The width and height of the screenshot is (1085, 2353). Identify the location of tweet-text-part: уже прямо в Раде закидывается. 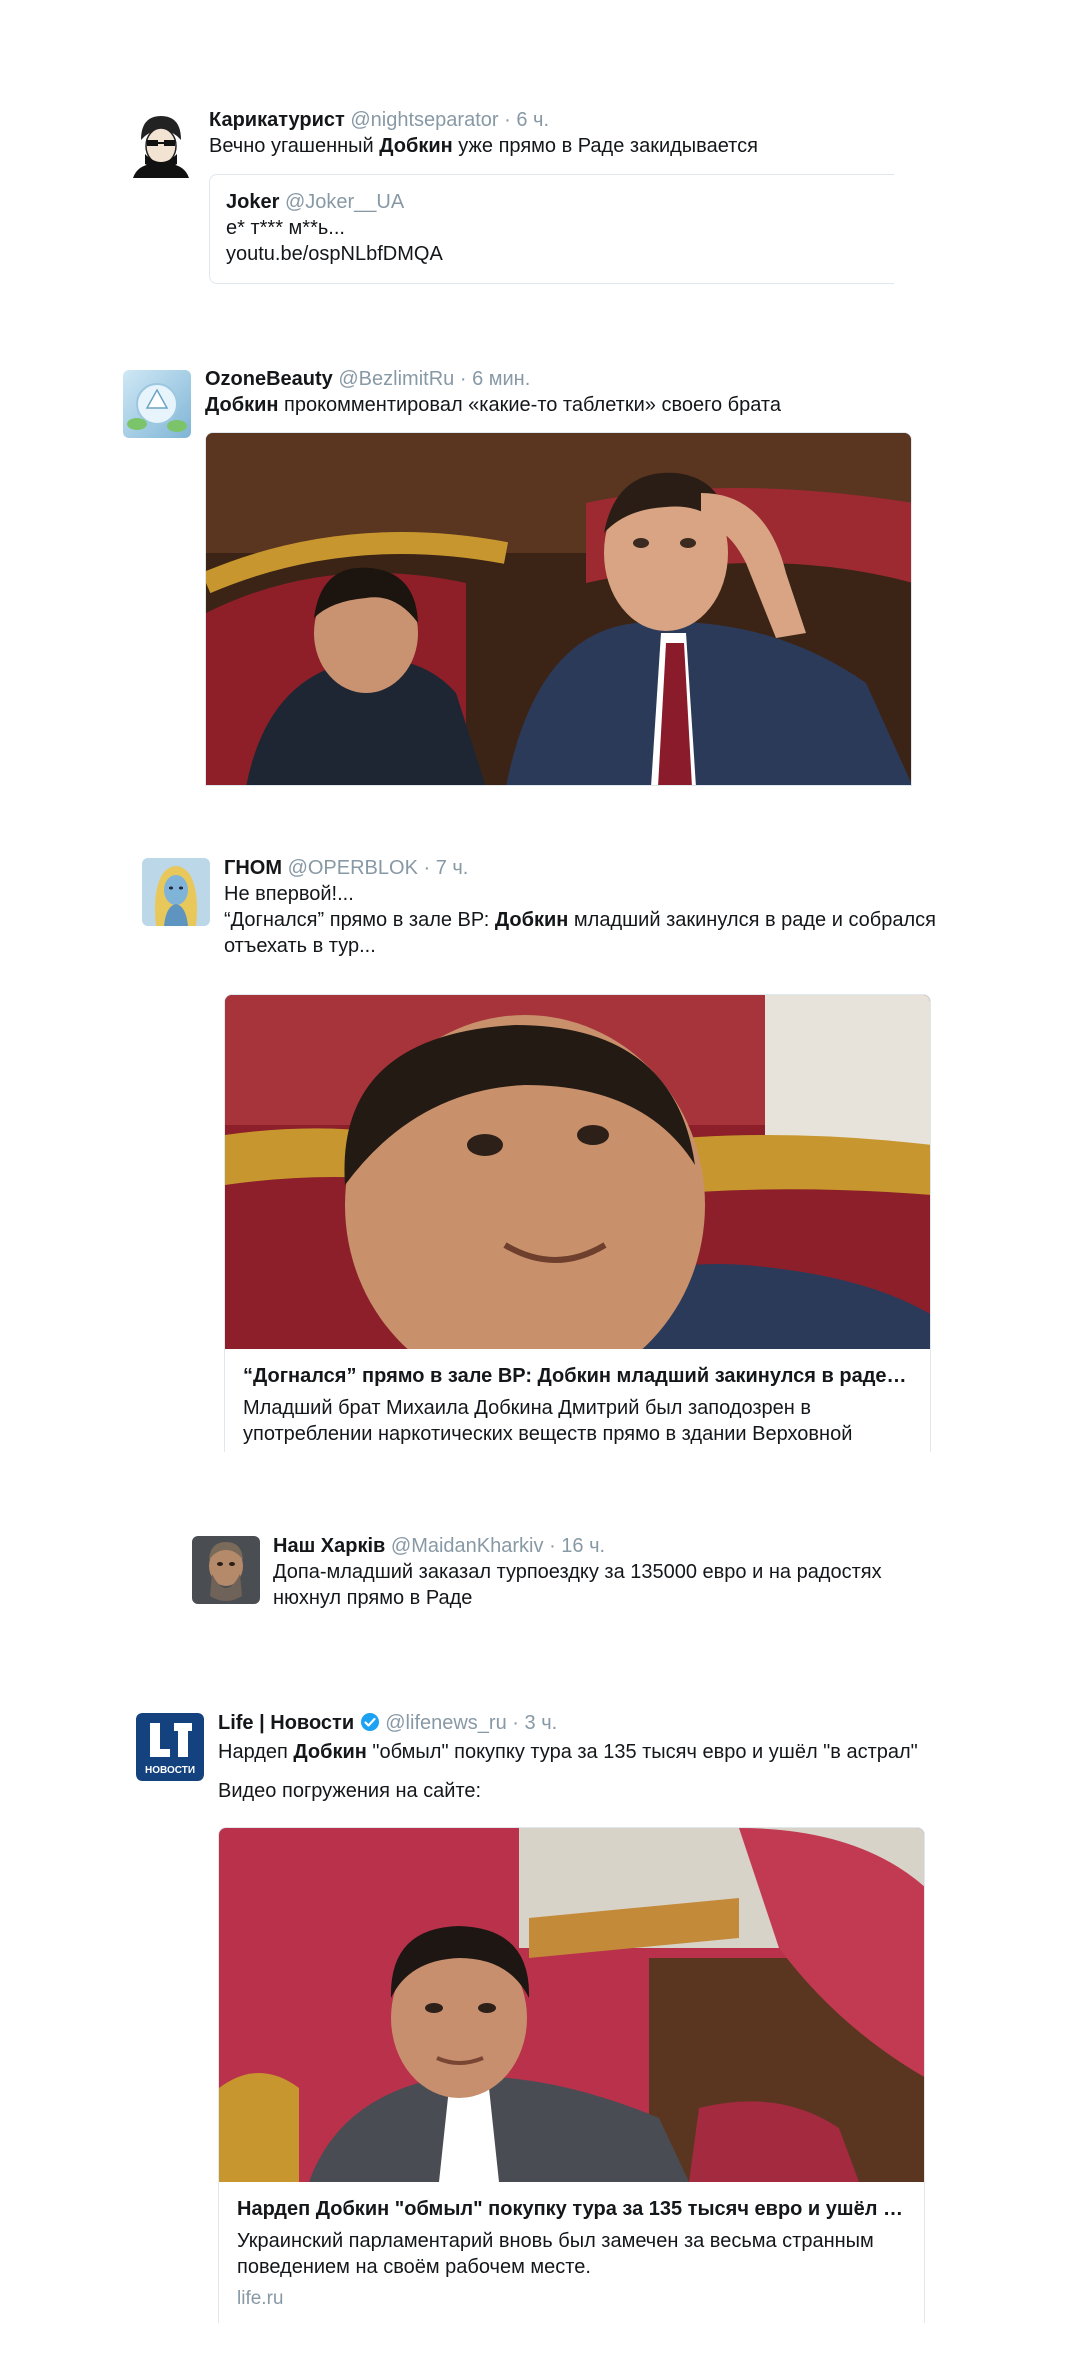
(605, 146).